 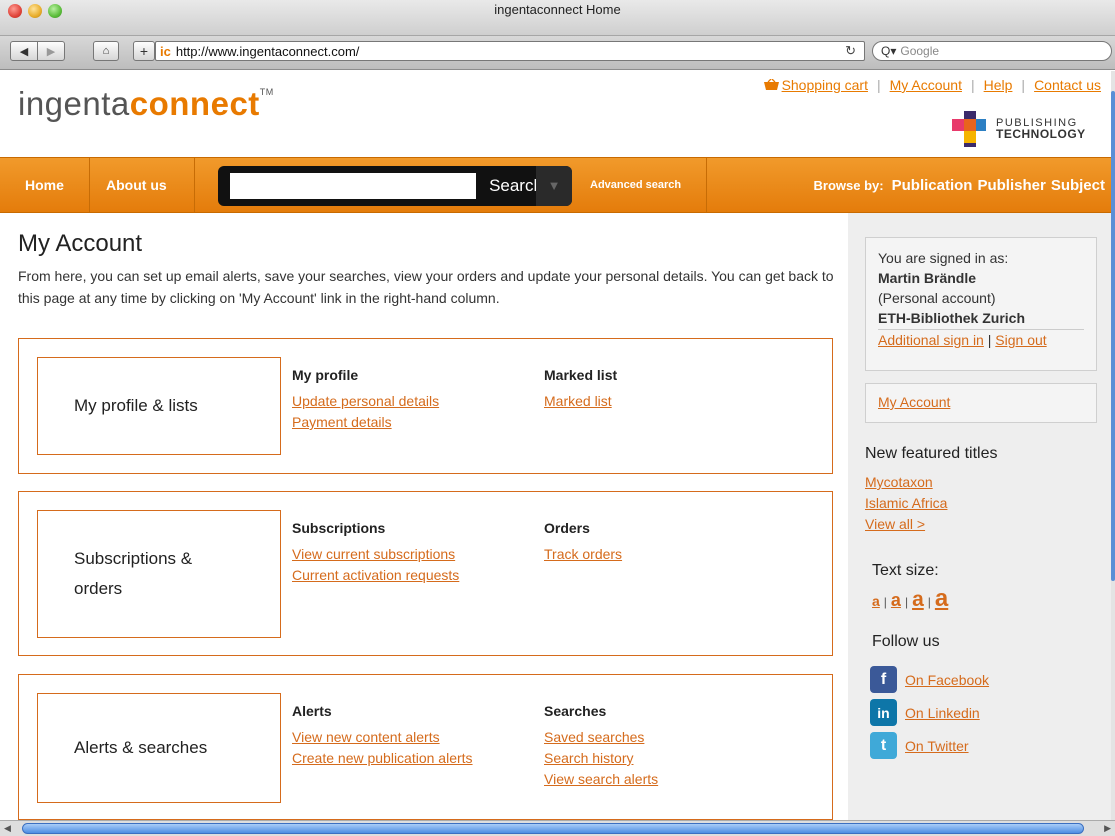 What do you see at coordinates (1041, 134) in the screenshot?
I see `partner-line2: TECHNOLOGY` at bounding box center [1041, 134].